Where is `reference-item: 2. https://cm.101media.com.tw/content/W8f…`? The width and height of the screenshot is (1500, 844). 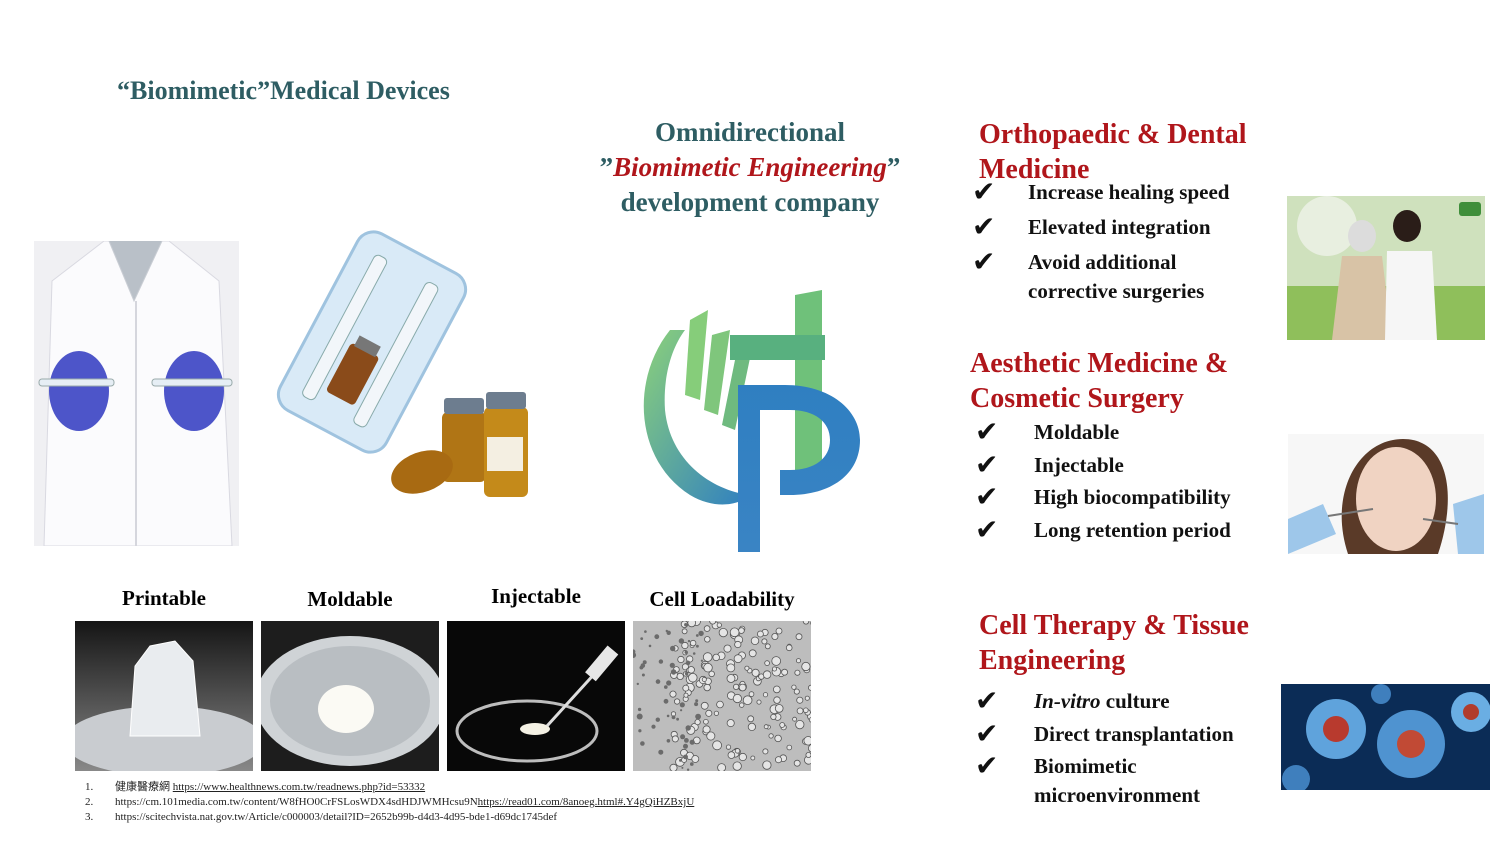
reference-item: 2. https://cm.101media.com.tw/content/W8f… is located at coordinates (390, 802).